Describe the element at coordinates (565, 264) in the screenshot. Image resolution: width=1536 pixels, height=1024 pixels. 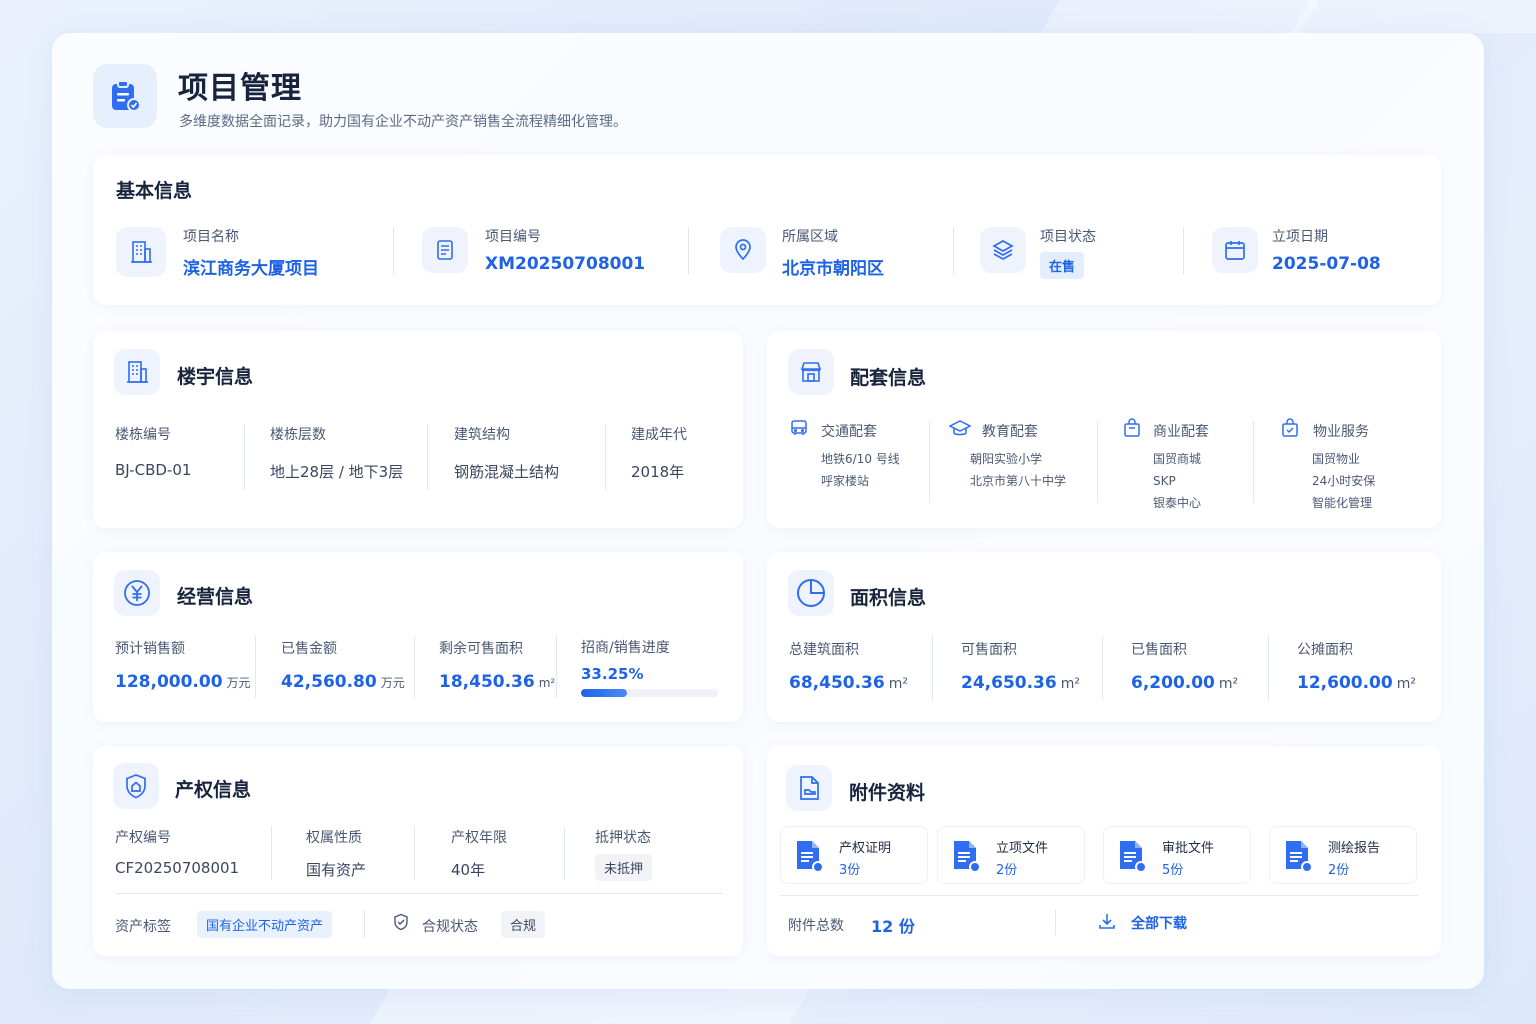
I see `project-code-value: XM20250708001` at that location.